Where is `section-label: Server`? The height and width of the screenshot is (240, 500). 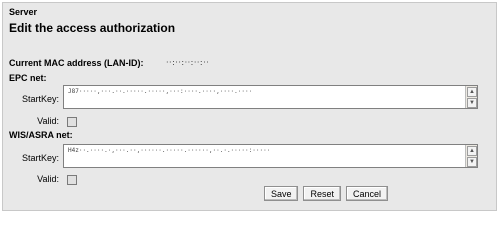
section-label: Server is located at coordinates (23, 12).